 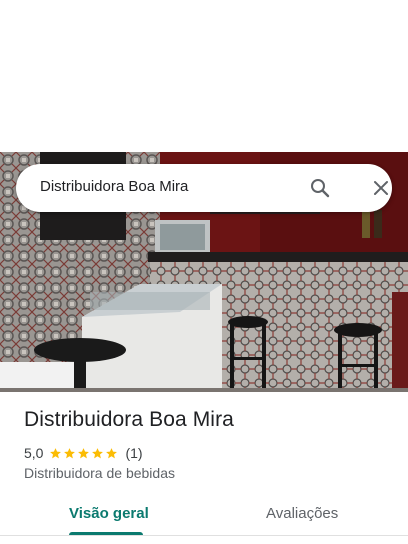 What do you see at coordinates (99, 473) in the screenshot?
I see `place-category: Distribuidora de bebidas` at bounding box center [99, 473].